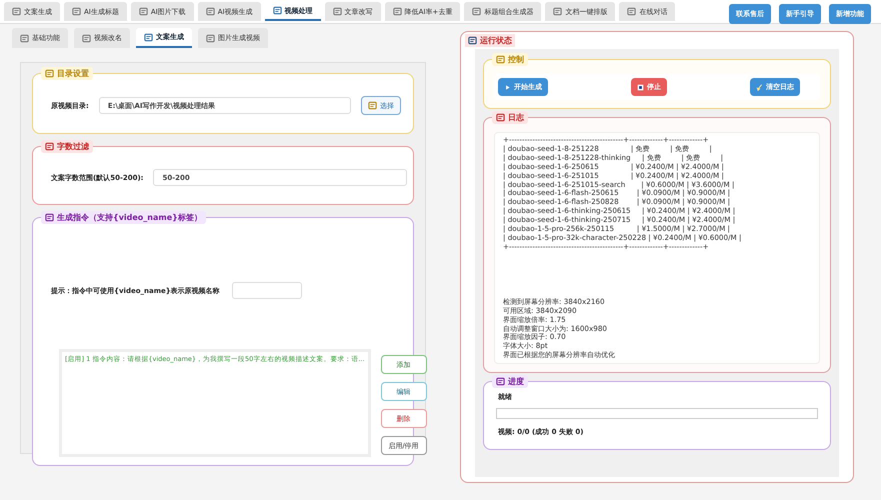 This screenshot has width=881, height=500. I want to click on play-icon, so click(507, 87).